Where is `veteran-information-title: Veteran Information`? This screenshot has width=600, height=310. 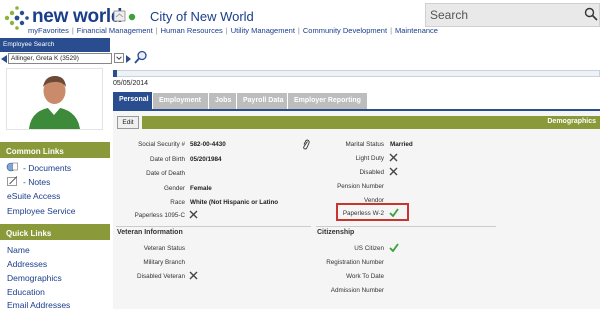
veteran-information-title: Veteran Information is located at coordinates (150, 232).